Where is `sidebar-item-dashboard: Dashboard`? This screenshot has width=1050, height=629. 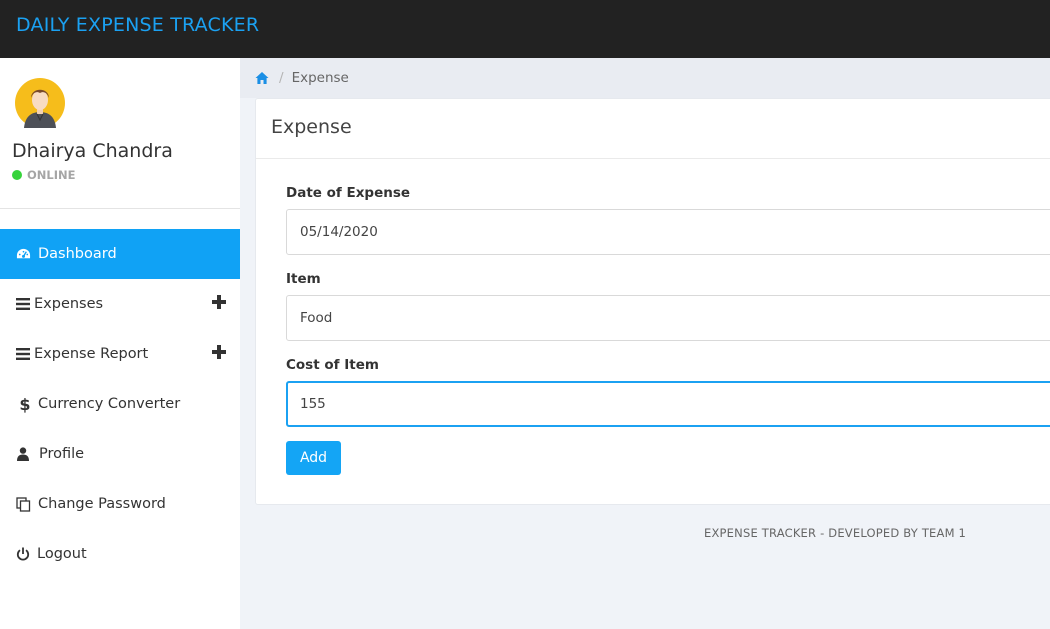 sidebar-item-dashboard: Dashboard is located at coordinates (120, 254).